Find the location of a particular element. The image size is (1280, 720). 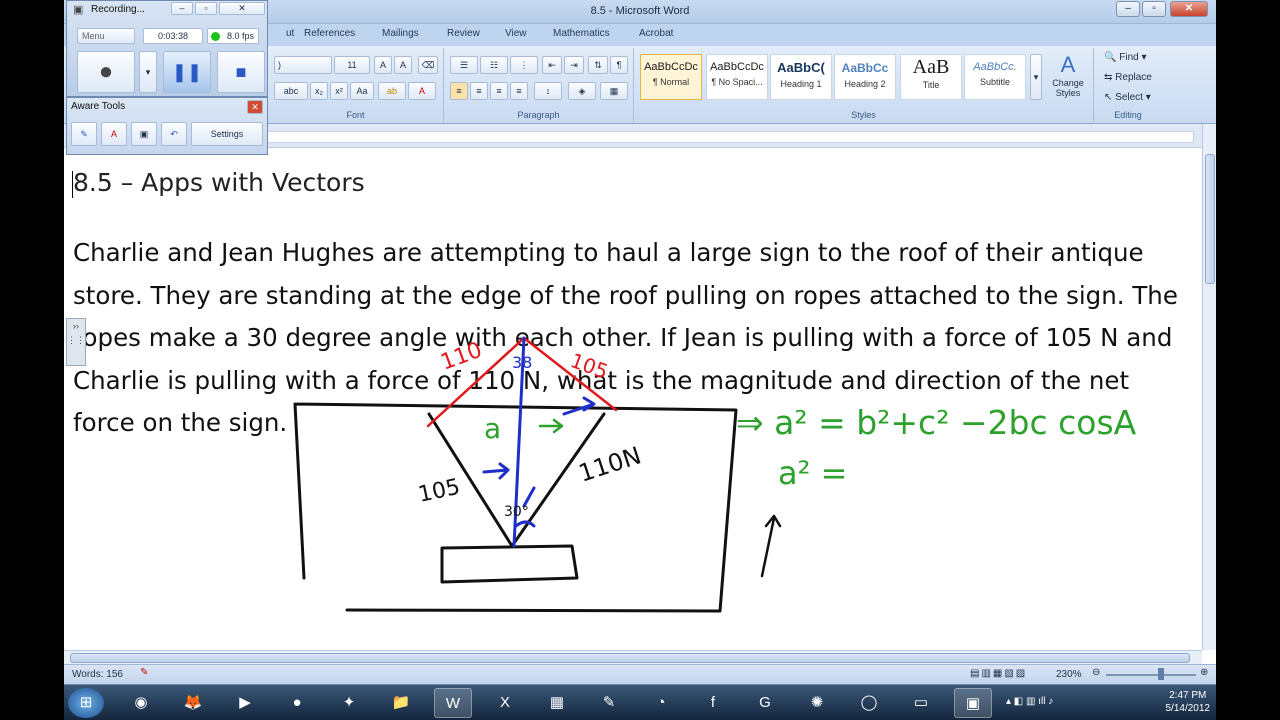

firefox-icon: 🦊 is located at coordinates (193, 703).